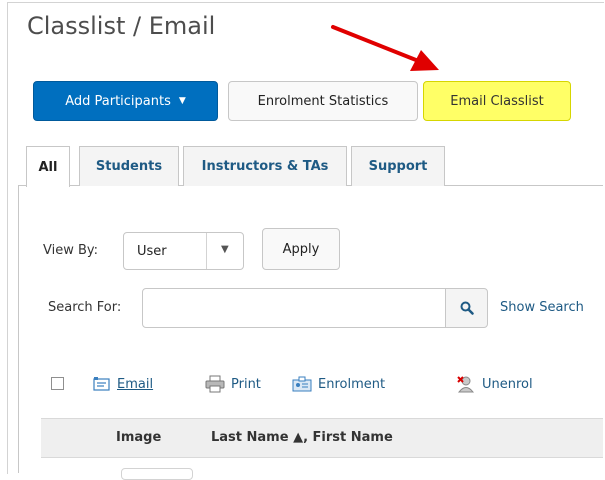 This screenshot has width=605, height=480. Describe the element at coordinates (57, 383) in the screenshot. I see `select-all-checkbox` at that location.